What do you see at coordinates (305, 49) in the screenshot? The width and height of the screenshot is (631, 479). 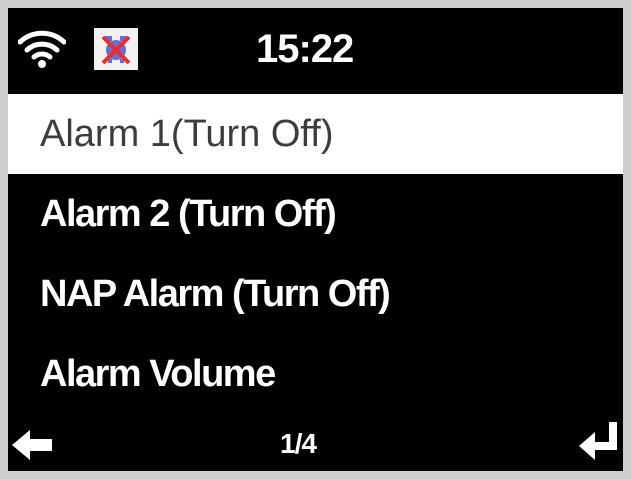 I see `clock-time: 15:22` at bounding box center [305, 49].